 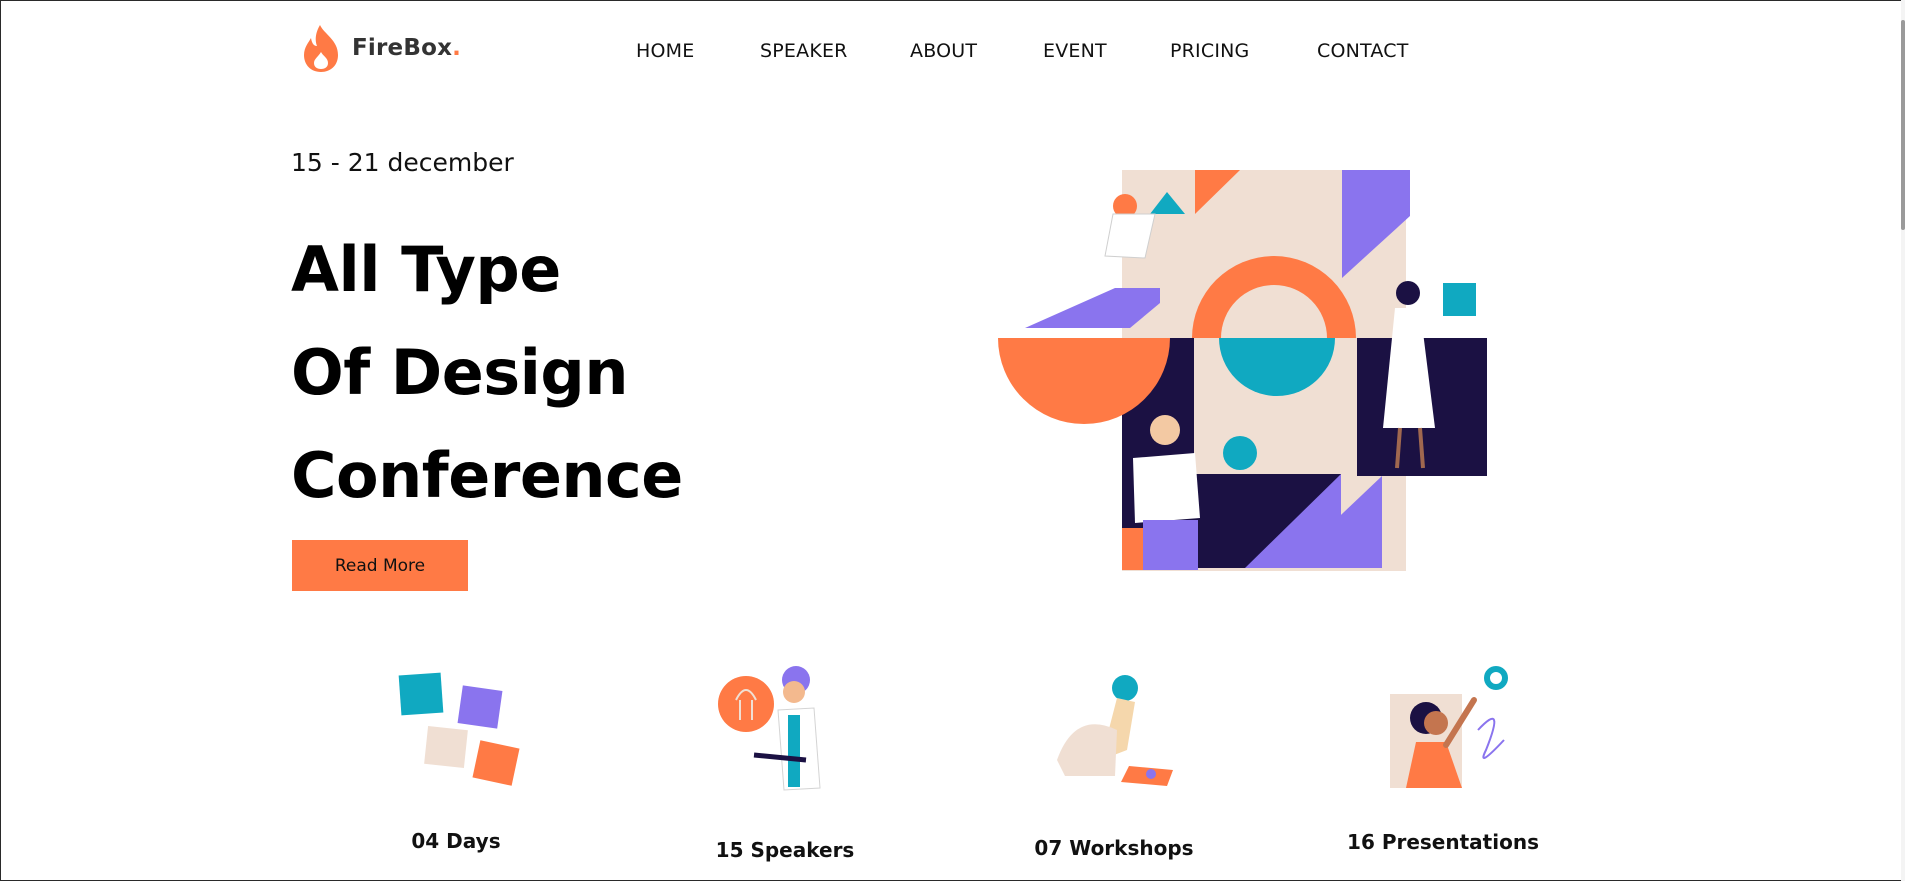 What do you see at coordinates (402, 162) in the screenshot?
I see `event-date: 15 - 21 december` at bounding box center [402, 162].